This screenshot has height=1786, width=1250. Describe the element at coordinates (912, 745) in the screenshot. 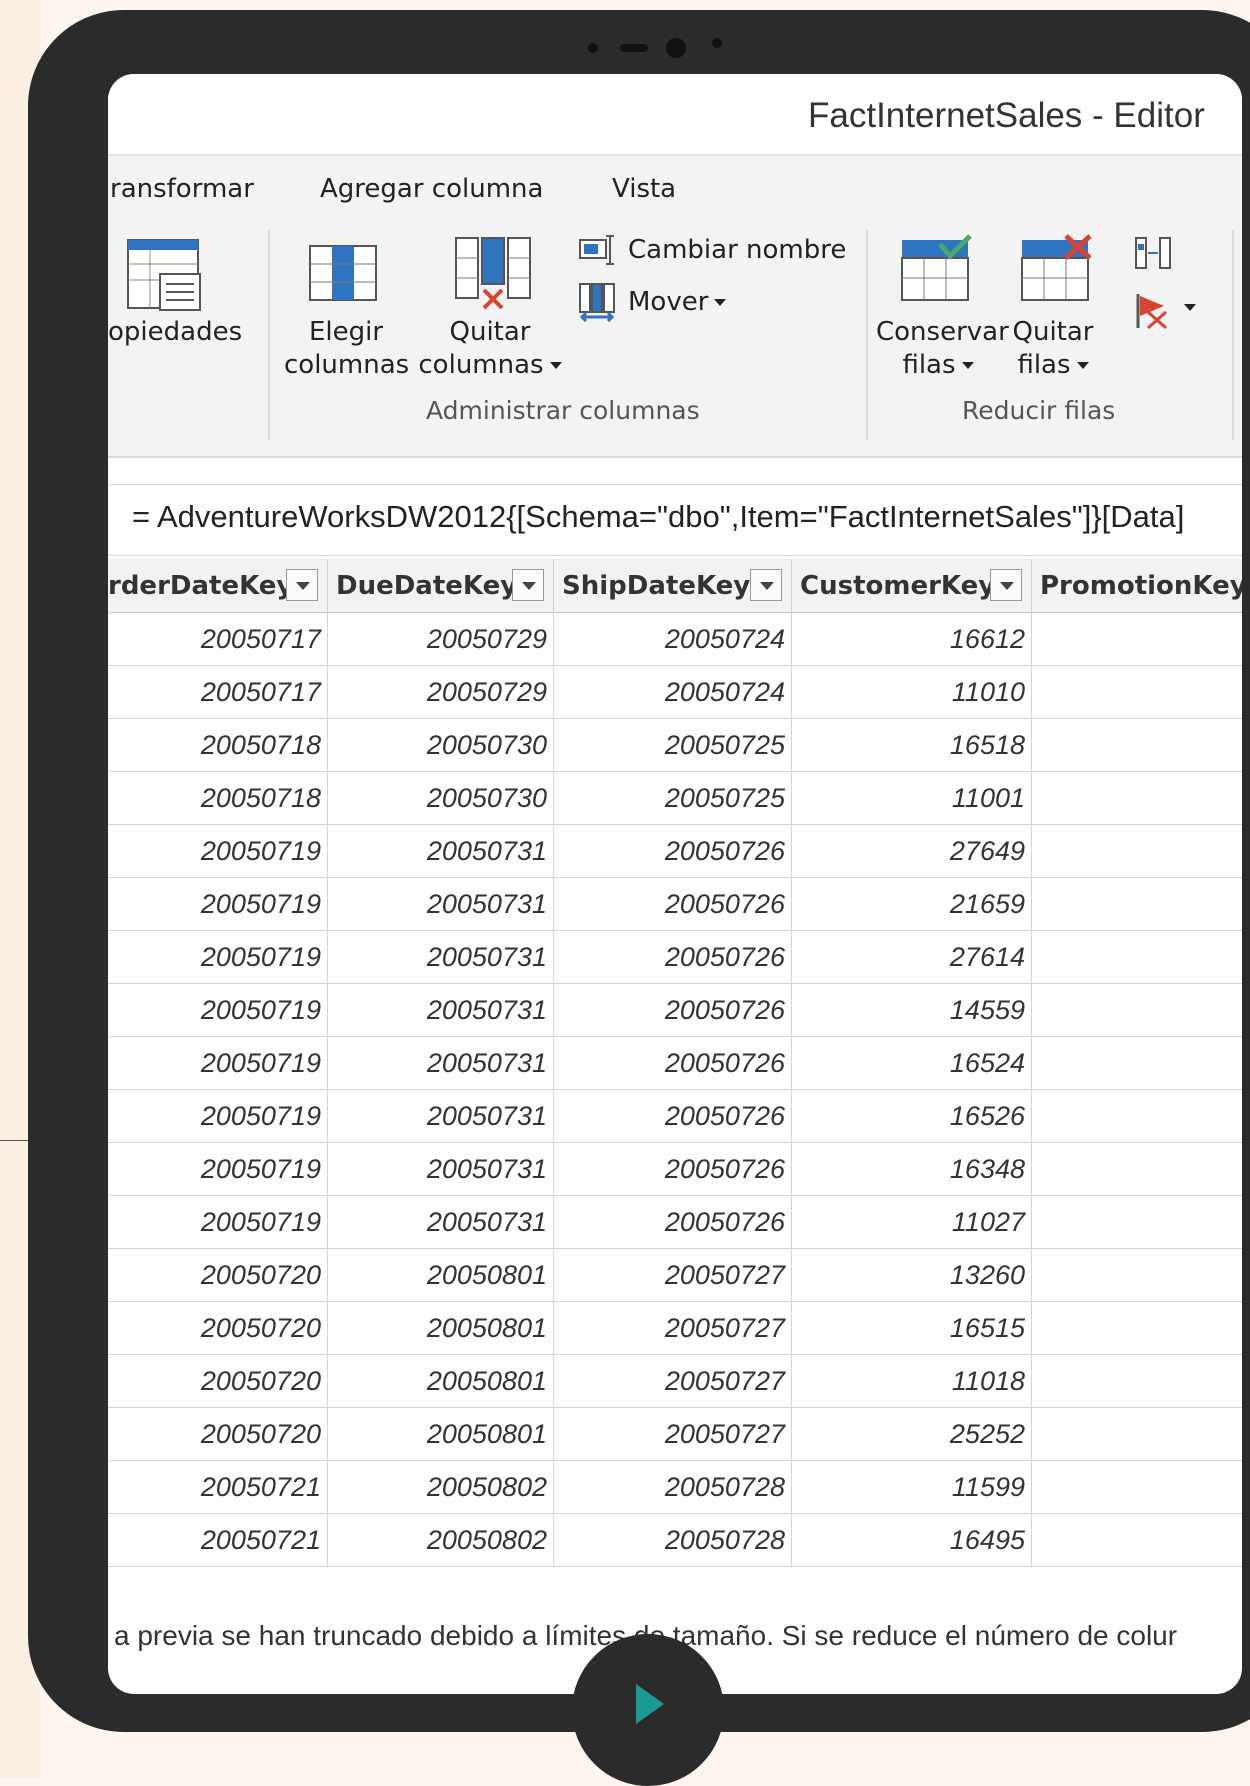

I see `table-cell: 16518` at that location.